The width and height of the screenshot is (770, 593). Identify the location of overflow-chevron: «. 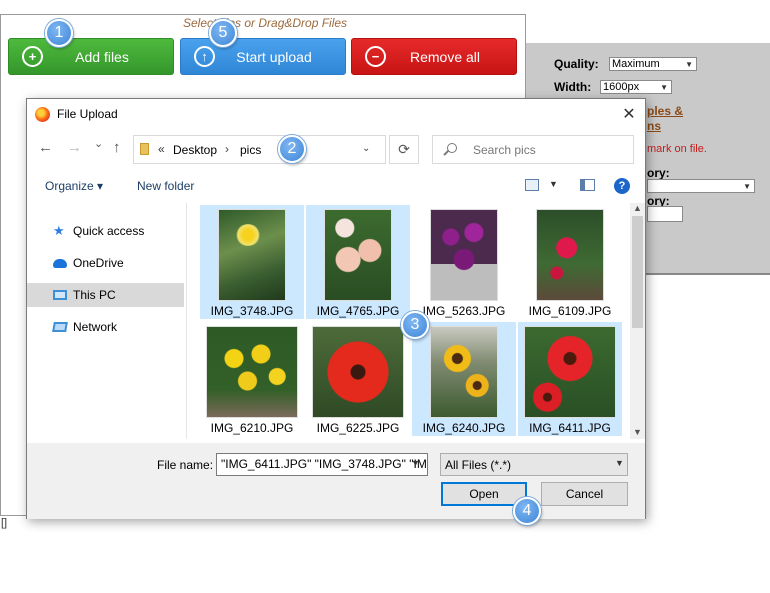
(161, 149).